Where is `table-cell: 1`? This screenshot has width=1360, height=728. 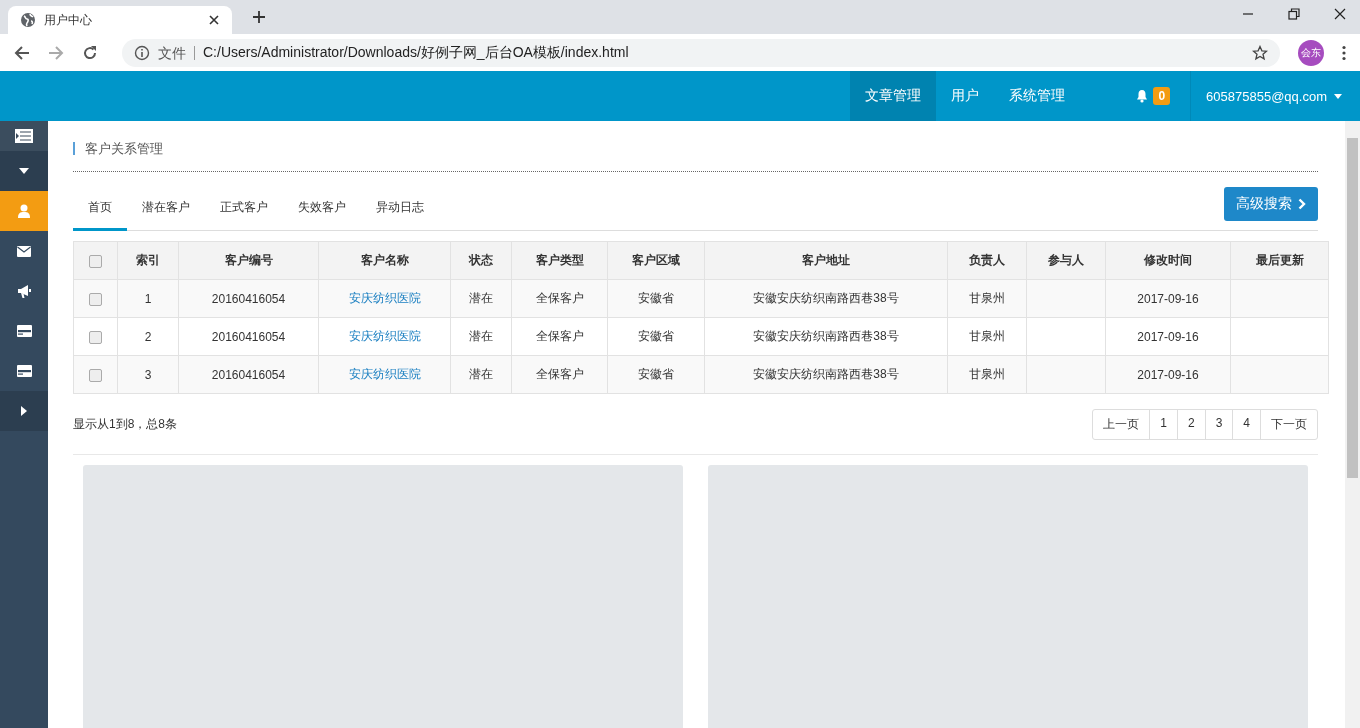
table-cell: 1 is located at coordinates (148, 298).